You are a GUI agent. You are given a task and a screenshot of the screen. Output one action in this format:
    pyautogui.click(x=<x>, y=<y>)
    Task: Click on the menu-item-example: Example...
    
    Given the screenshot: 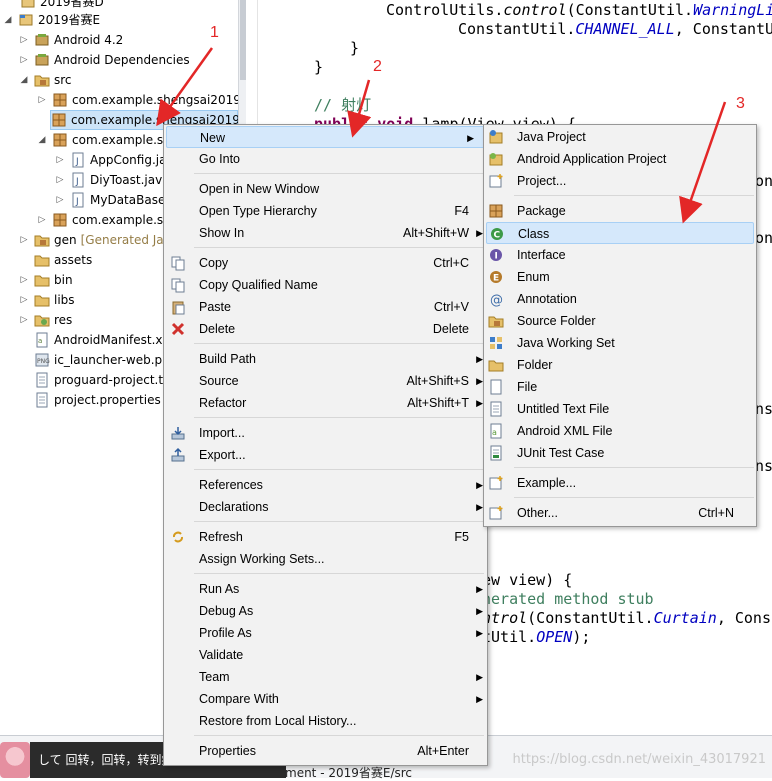 What is the action you would take?
    pyautogui.click(x=619, y=483)
    